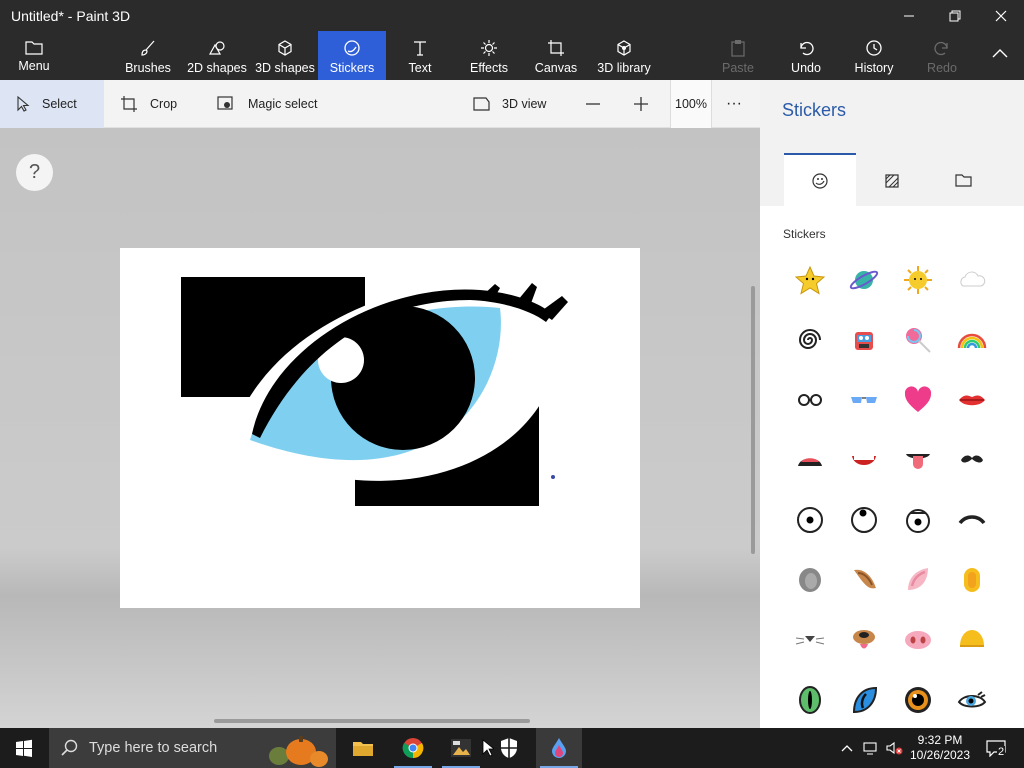 This screenshot has width=1024, height=768. I want to click on sticker-eyebrow, so click(972, 520).